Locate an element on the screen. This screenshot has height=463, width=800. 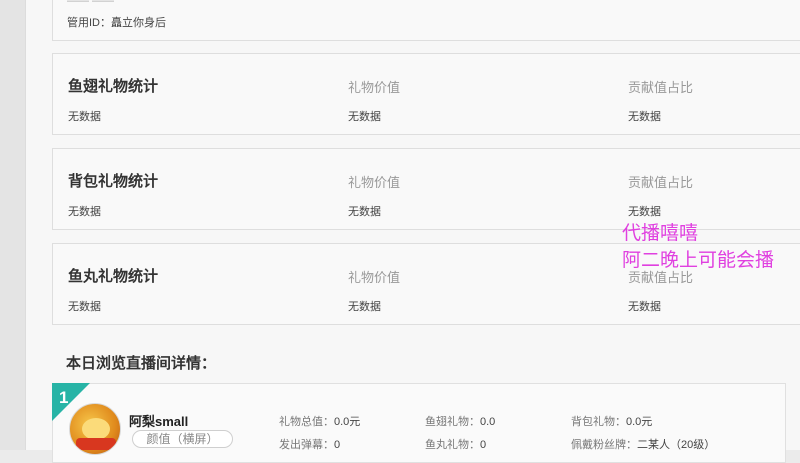
stats-title: 鱼丸礼物统计 is located at coordinates (113, 276).